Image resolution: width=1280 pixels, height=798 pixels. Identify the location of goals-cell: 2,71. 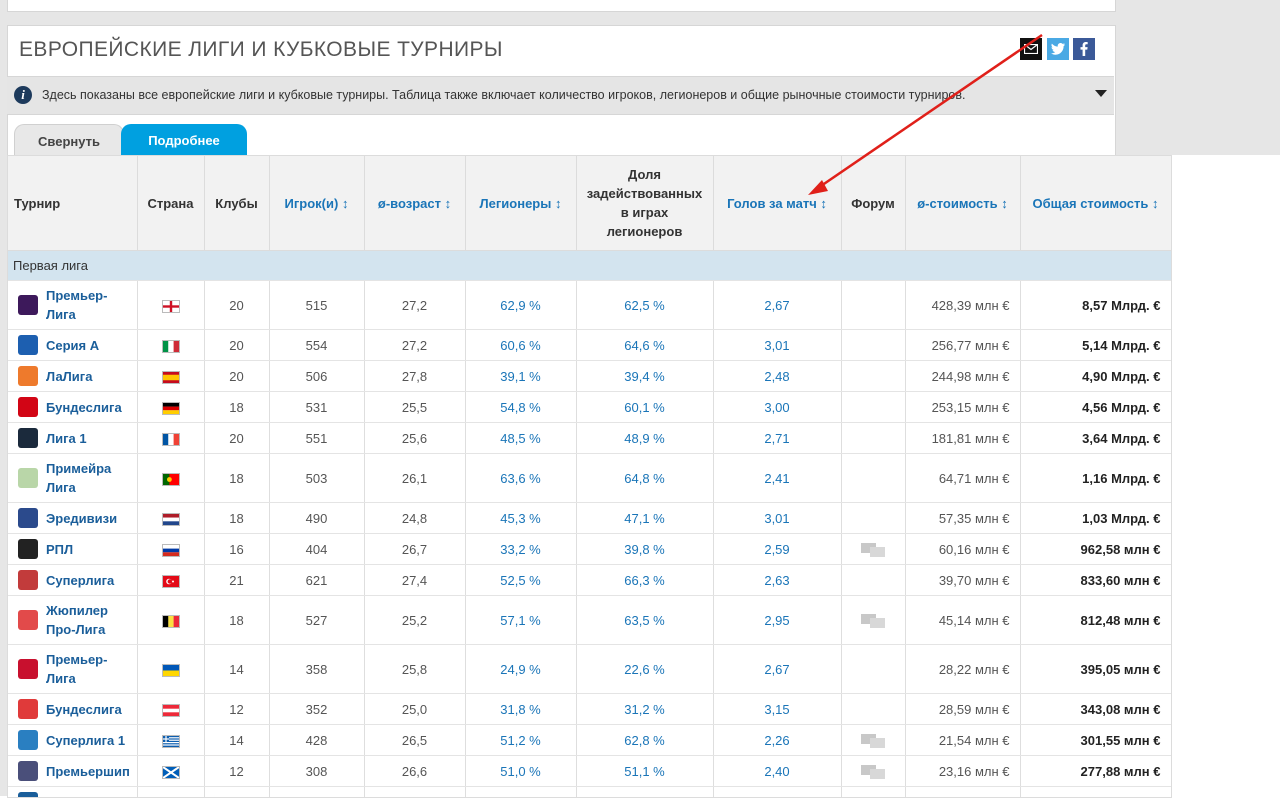
(777, 438).